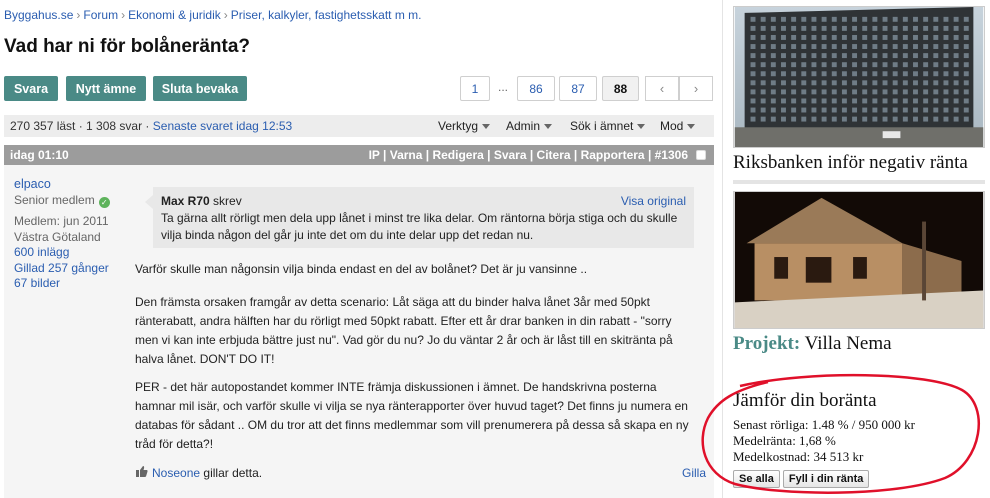 The image size is (990, 498). I want to click on mod-menu-label: Mod, so click(672, 126).